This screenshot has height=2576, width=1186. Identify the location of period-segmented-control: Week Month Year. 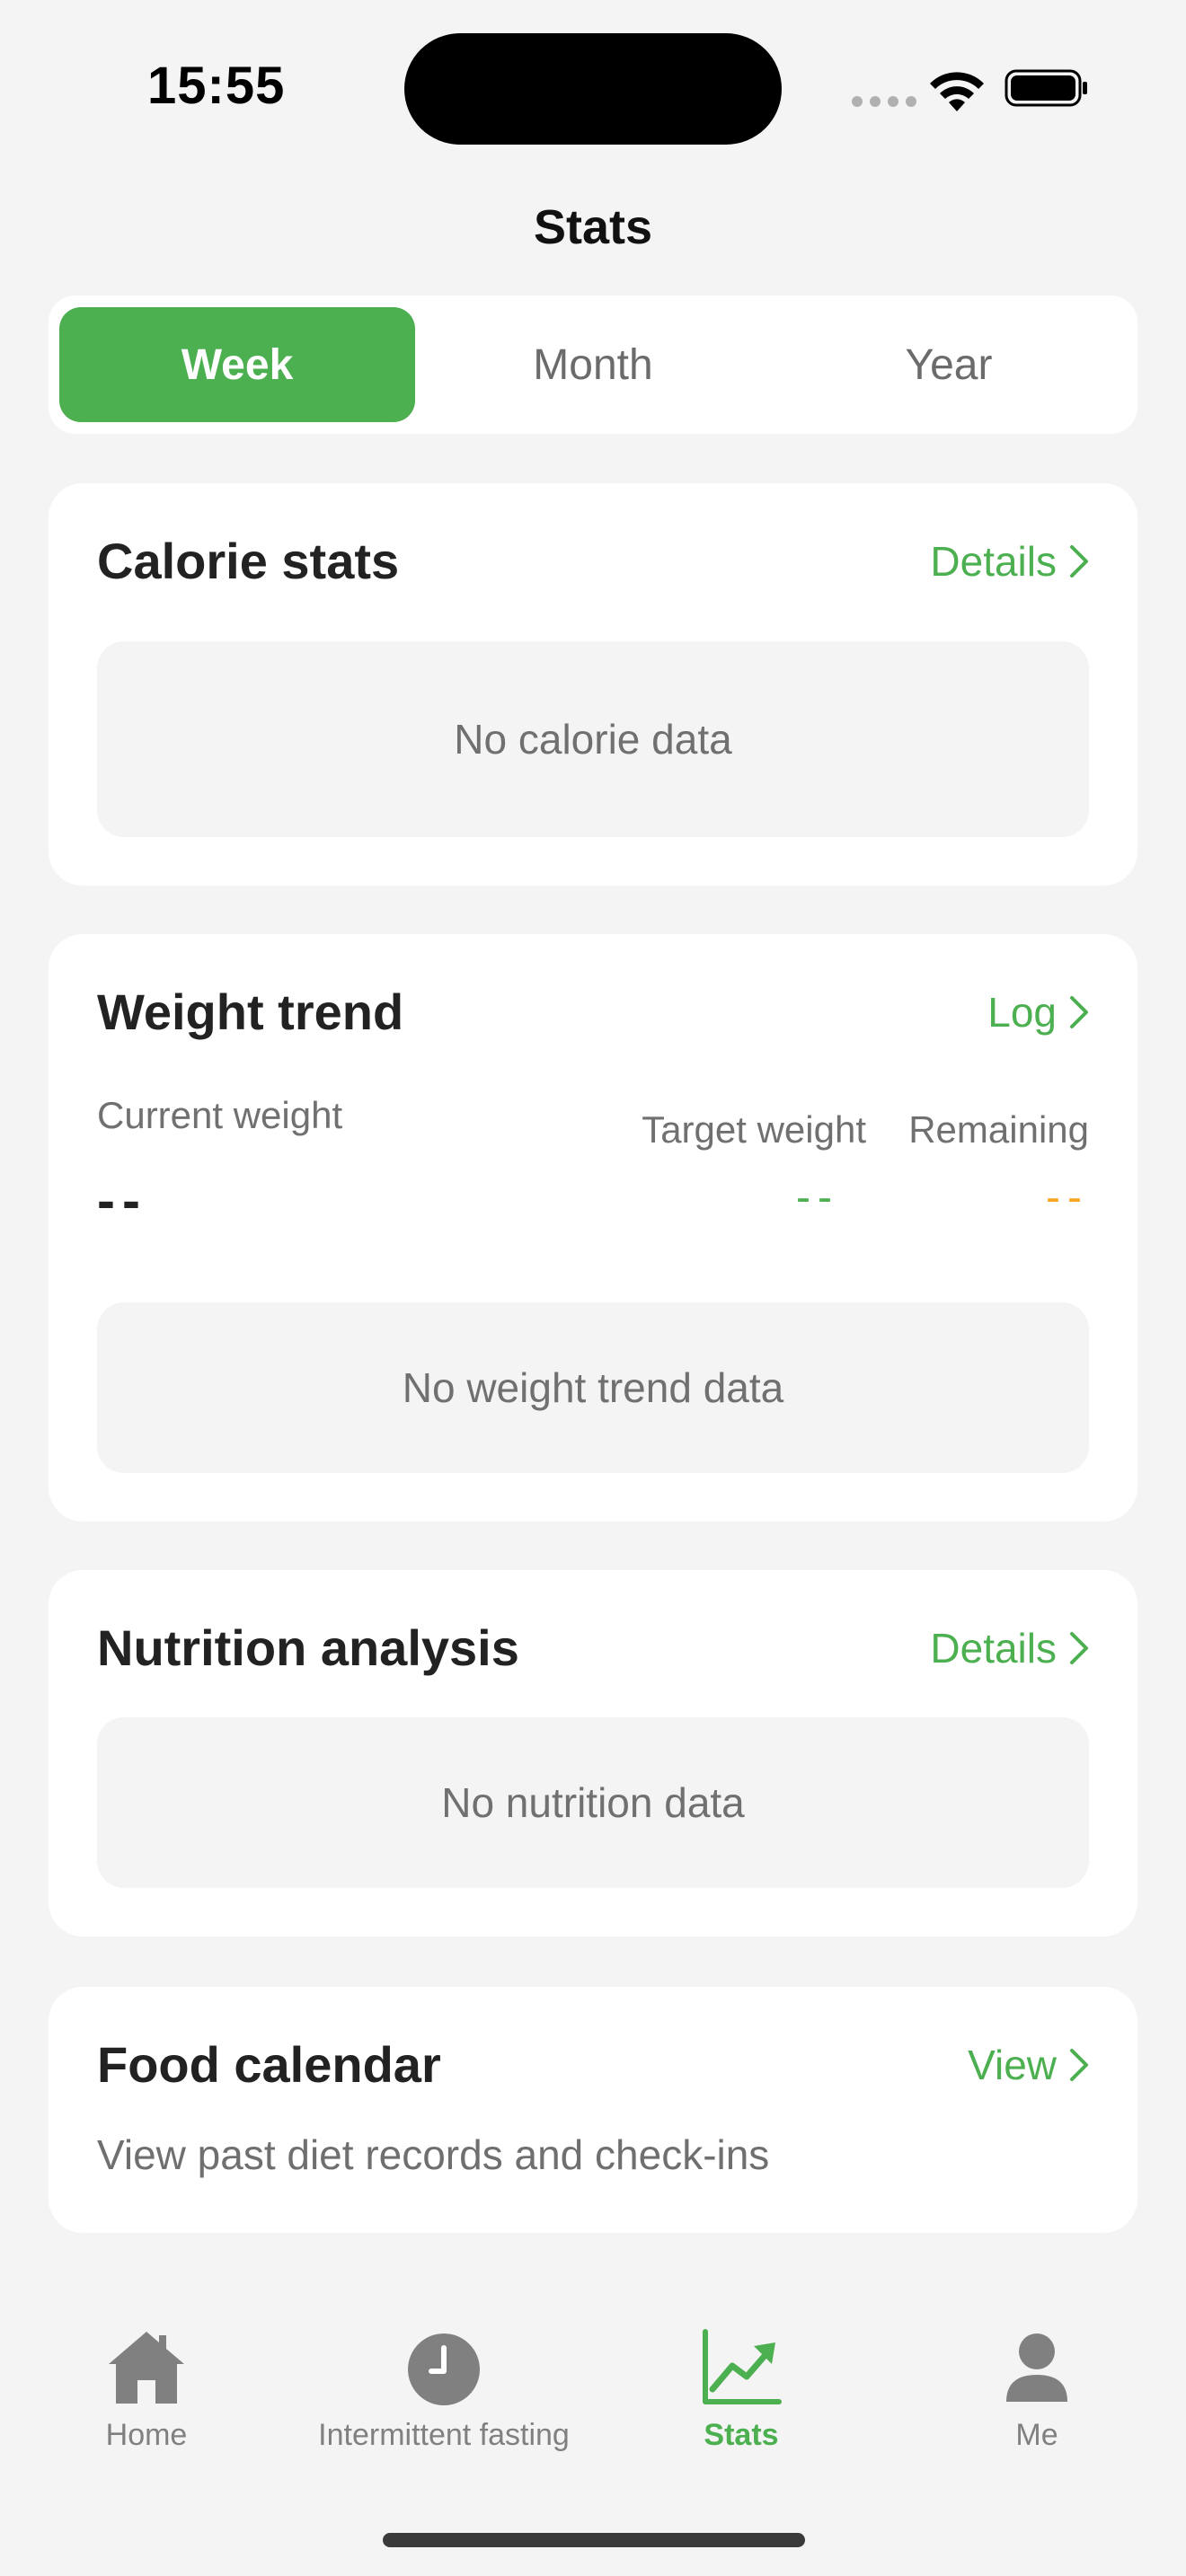
(593, 365).